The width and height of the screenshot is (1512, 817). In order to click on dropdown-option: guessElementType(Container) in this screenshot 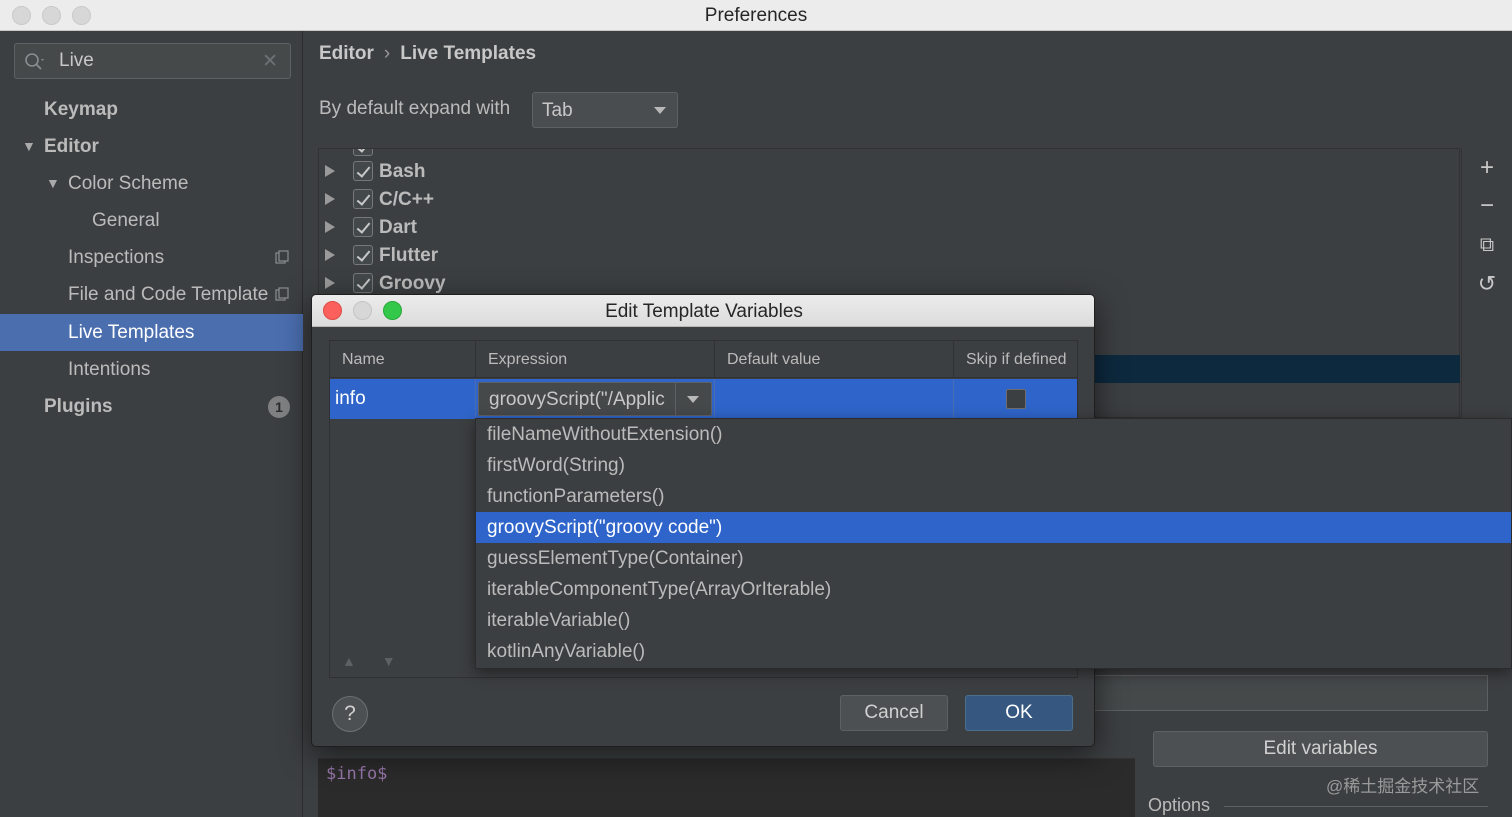, I will do `click(993, 558)`.